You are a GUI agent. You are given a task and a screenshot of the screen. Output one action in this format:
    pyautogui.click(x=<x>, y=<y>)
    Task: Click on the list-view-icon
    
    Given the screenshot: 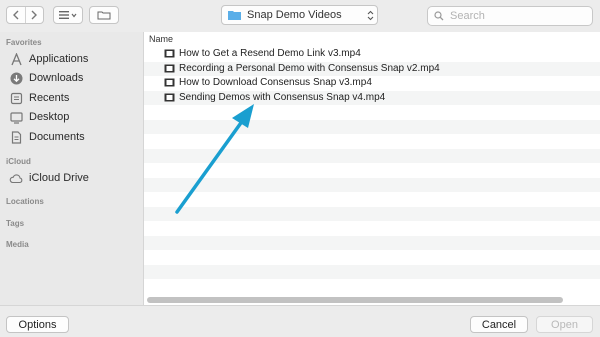 What is the action you would take?
    pyautogui.click(x=68, y=15)
    